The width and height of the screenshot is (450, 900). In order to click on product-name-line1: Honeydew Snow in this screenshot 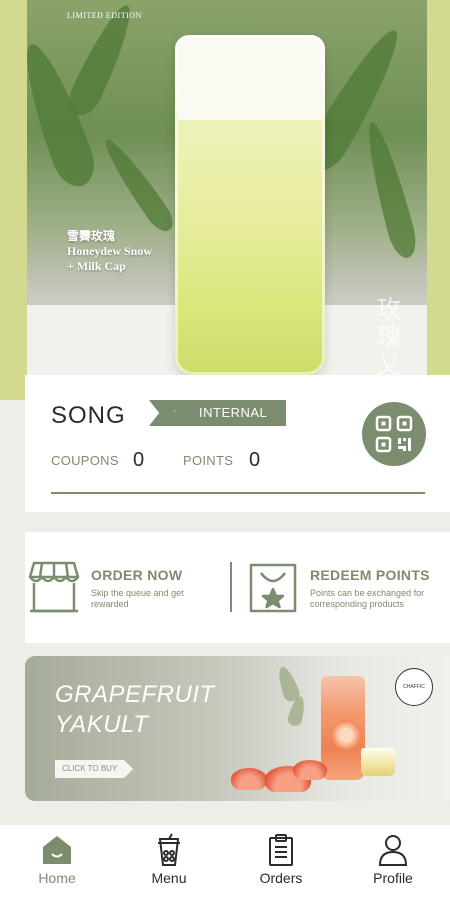, I will do `click(110, 251)`.